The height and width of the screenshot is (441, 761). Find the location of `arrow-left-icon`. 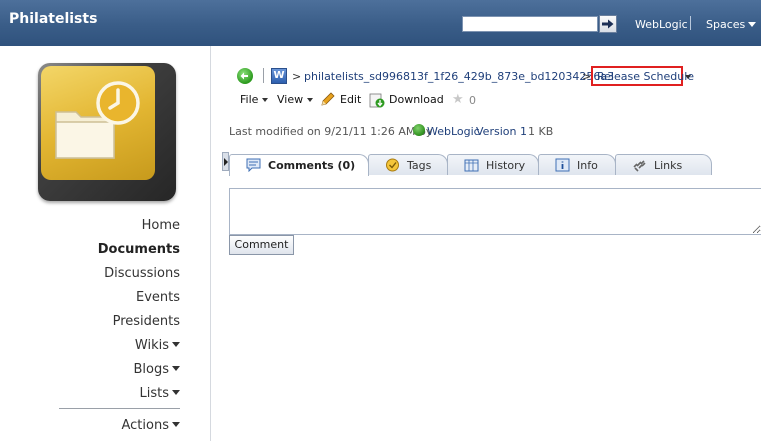

arrow-left-icon is located at coordinates (244, 76).